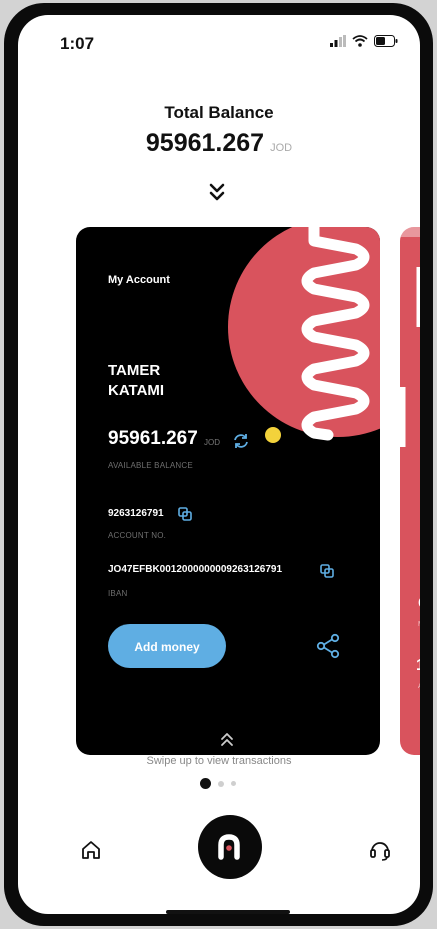 This screenshot has width=437, height=929. What do you see at coordinates (380, 850) in the screenshot?
I see `headset-icon` at bounding box center [380, 850].